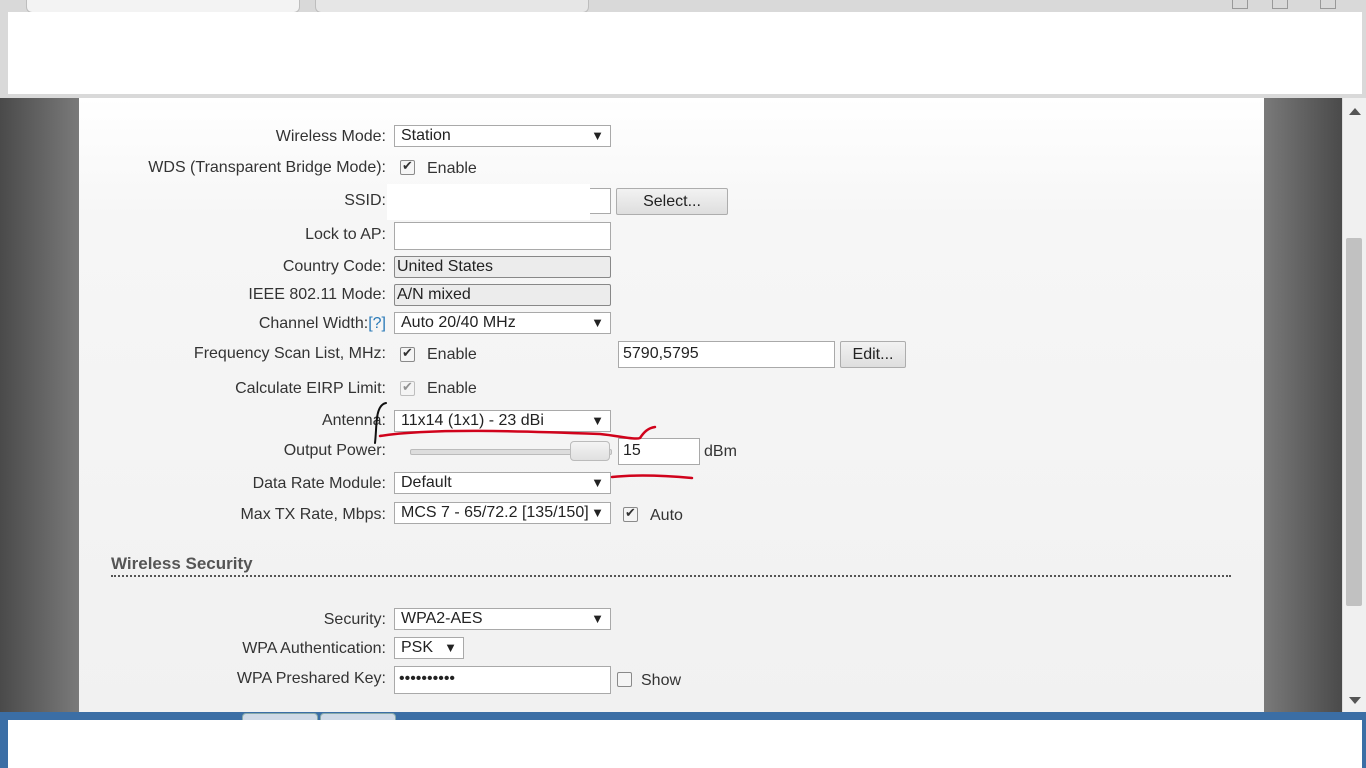 This screenshot has height=768, width=1366. What do you see at coordinates (661, 353) in the screenshot?
I see `frequency-scan-value: 5790,5795` at bounding box center [661, 353].